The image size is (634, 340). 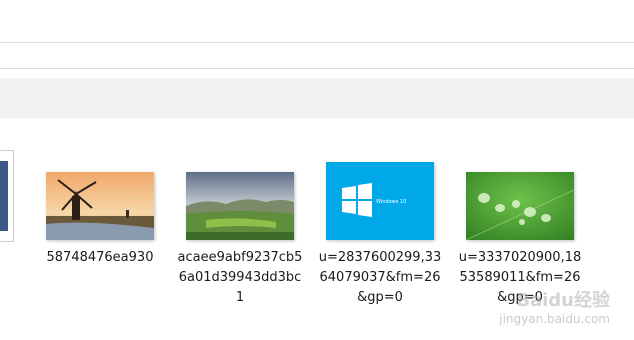 I want to click on landscape-photo-icon, so click(x=240, y=206).